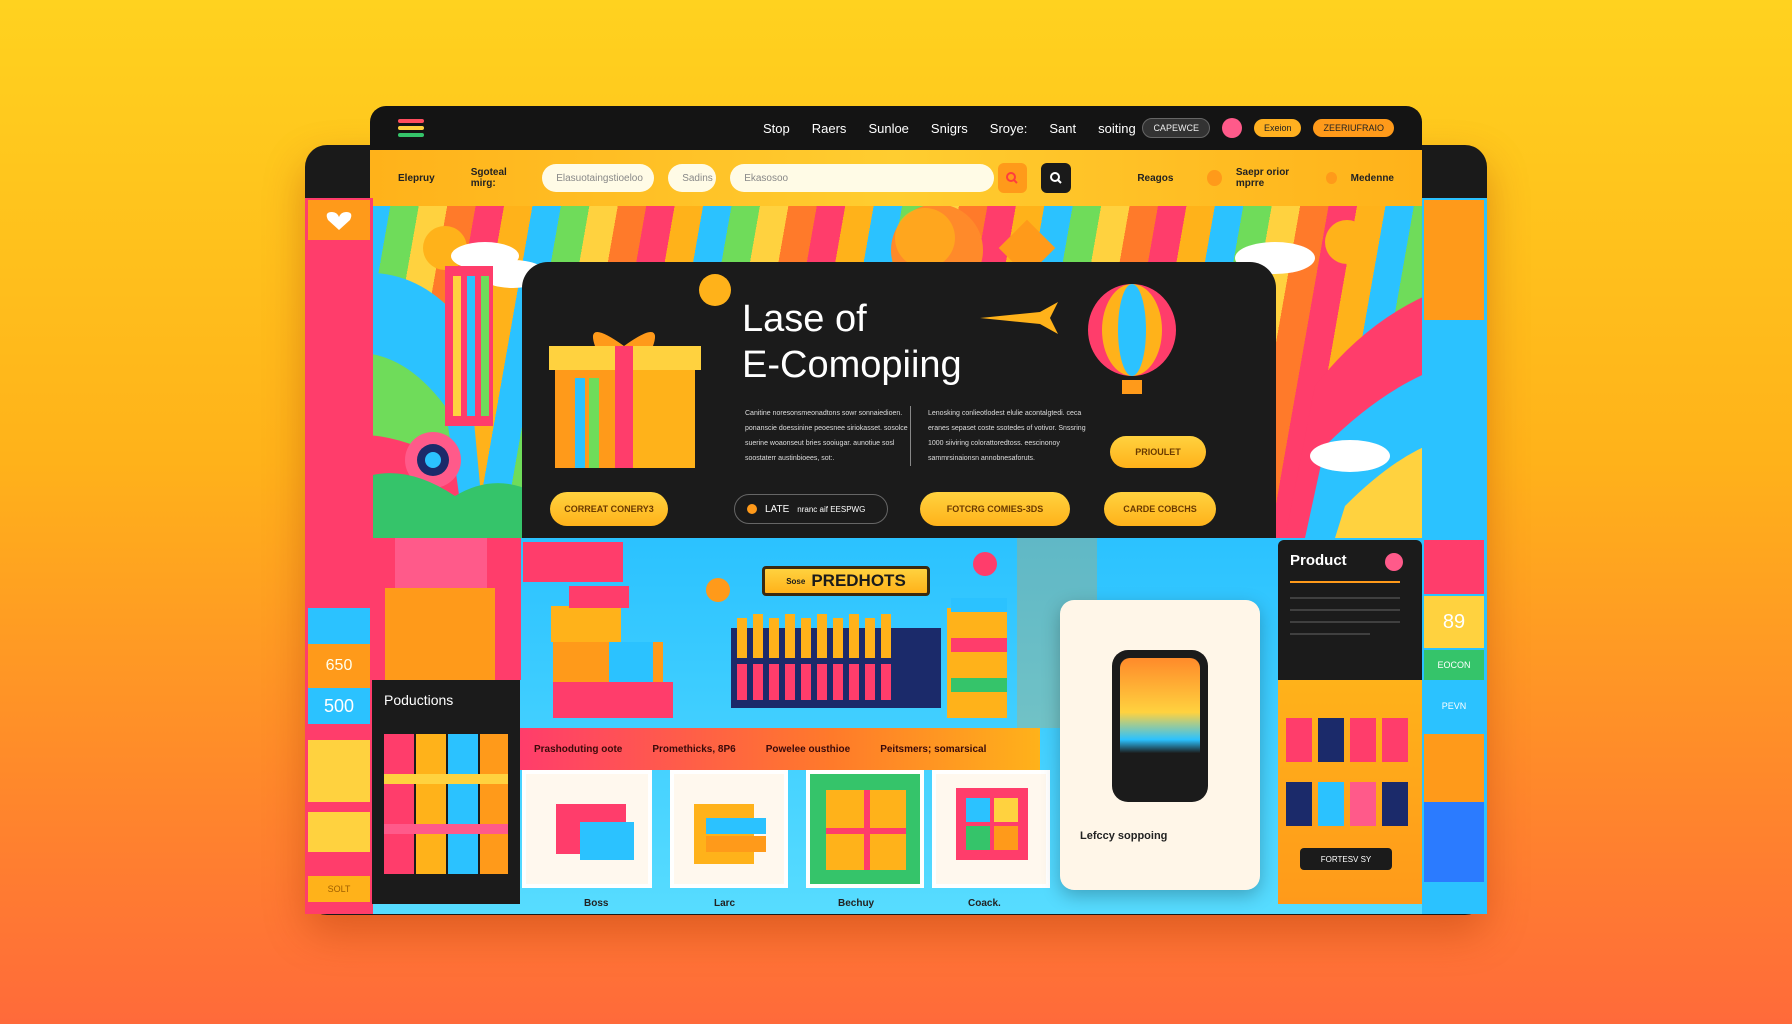  I want to click on search-left-label2: Sgoteal mirg:, so click(488, 178).